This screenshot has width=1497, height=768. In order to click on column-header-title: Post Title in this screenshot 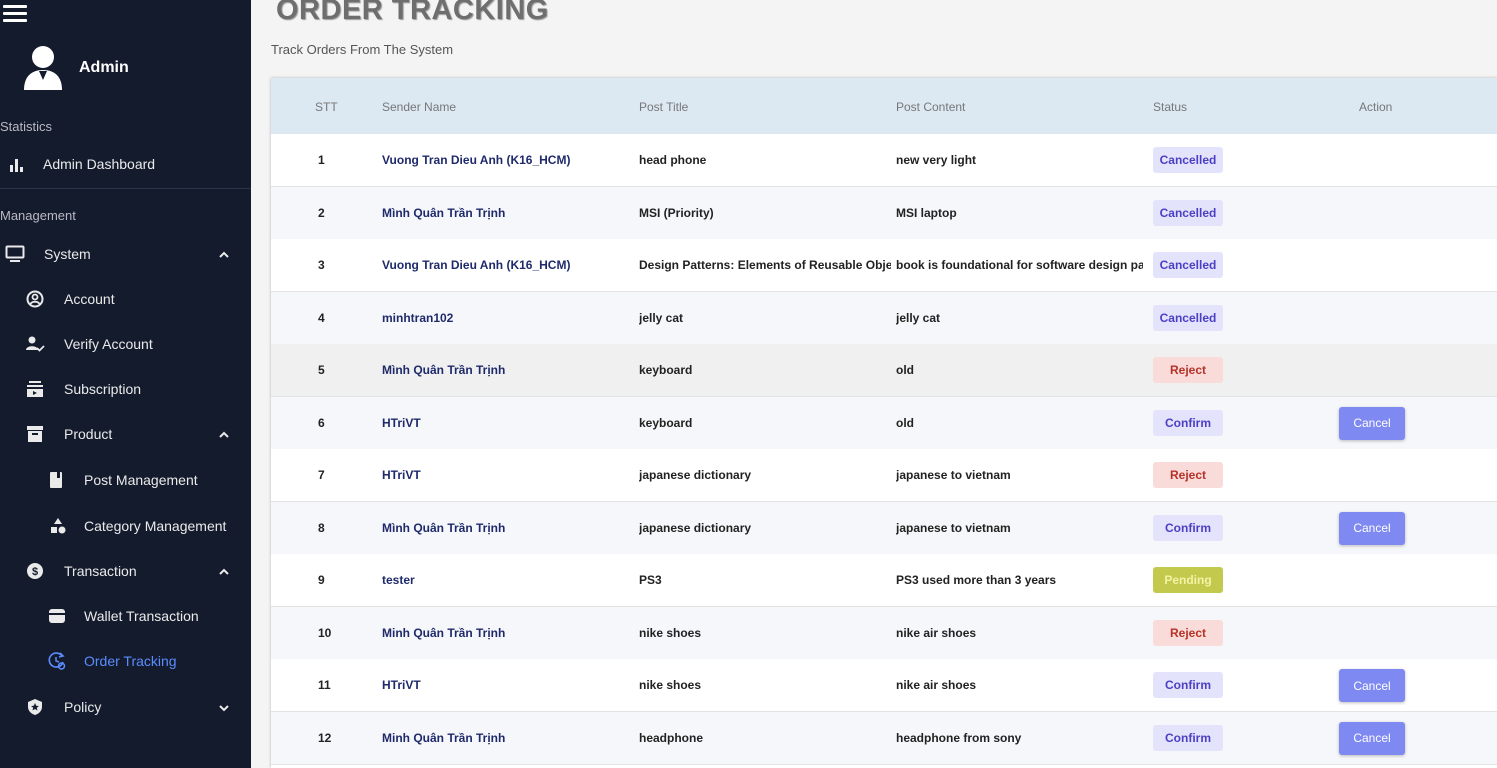, I will do `click(663, 107)`.